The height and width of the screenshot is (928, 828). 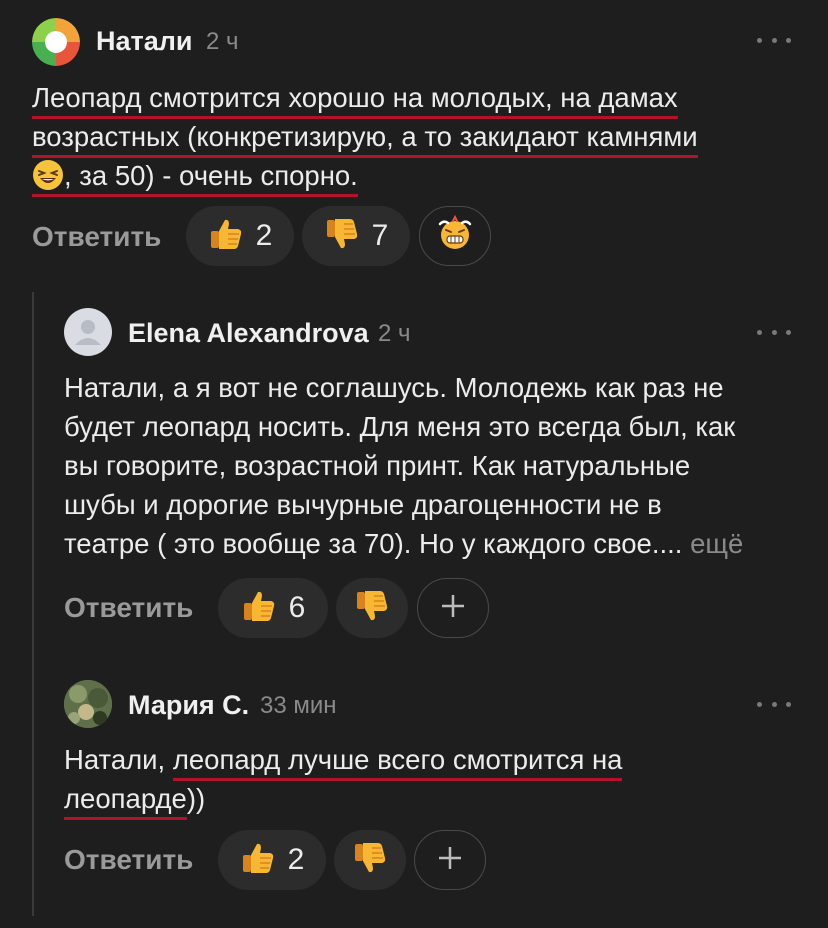 What do you see at coordinates (188, 705) in the screenshot?
I see `author-name: Мария С.` at bounding box center [188, 705].